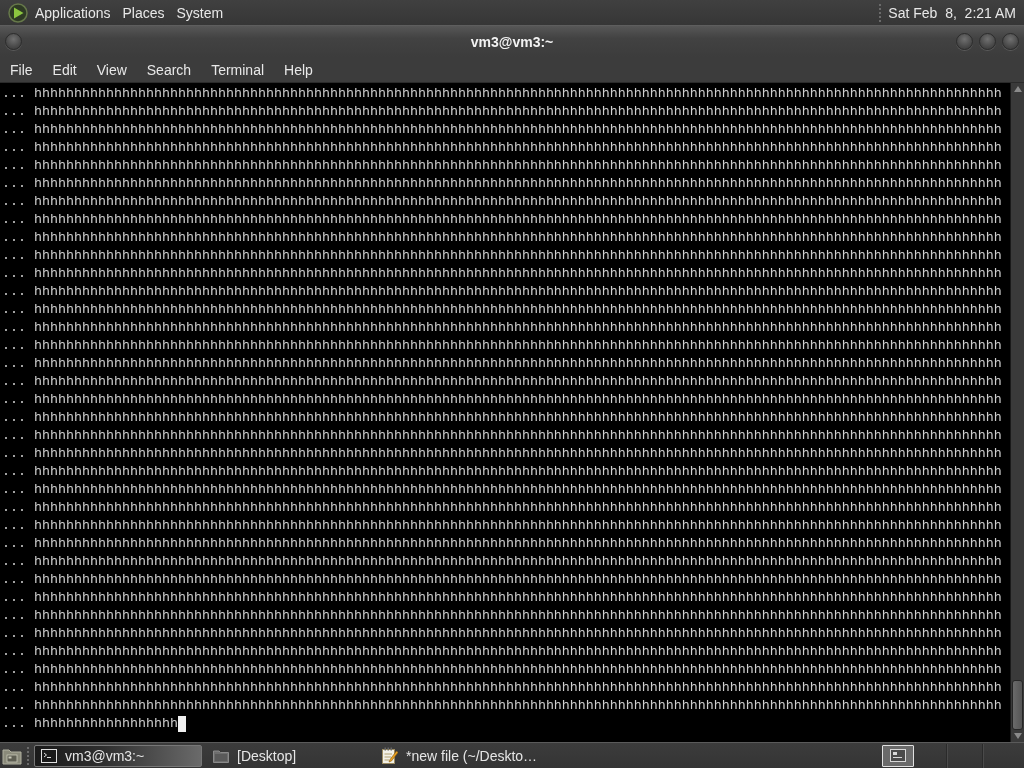 The width and height of the screenshot is (1024, 768). Describe the element at coordinates (18, 12) in the screenshot. I see `logo-icon` at that location.